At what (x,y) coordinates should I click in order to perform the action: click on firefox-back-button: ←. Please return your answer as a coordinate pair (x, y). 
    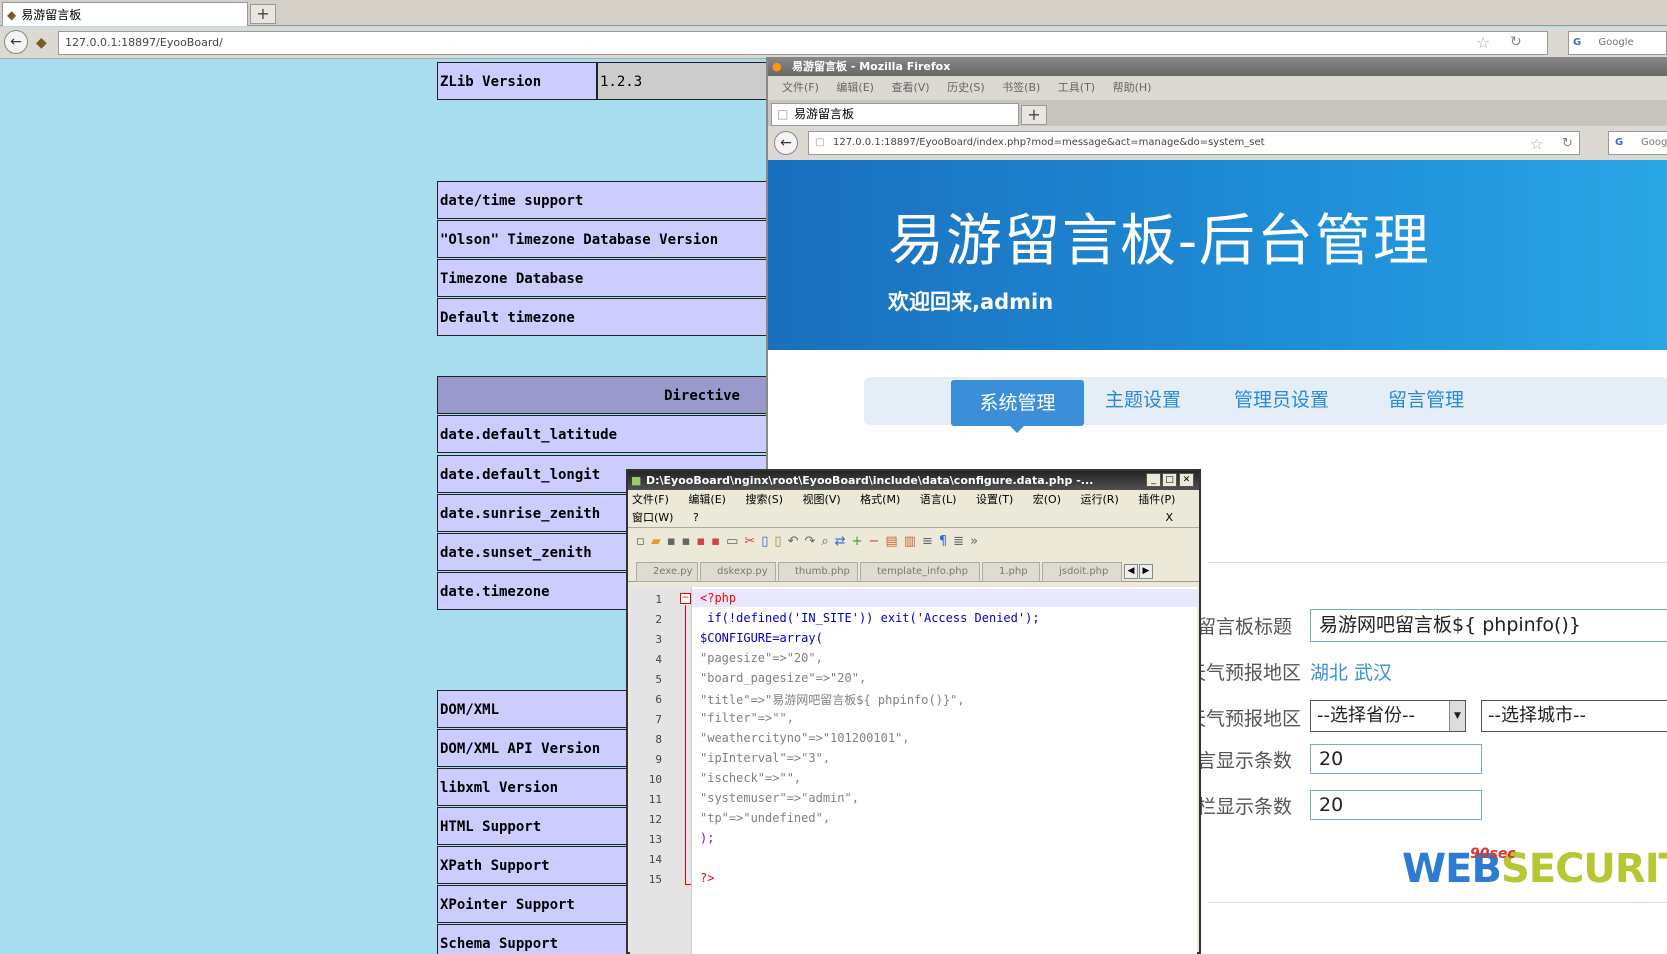
    Looking at the image, I should click on (786, 143).